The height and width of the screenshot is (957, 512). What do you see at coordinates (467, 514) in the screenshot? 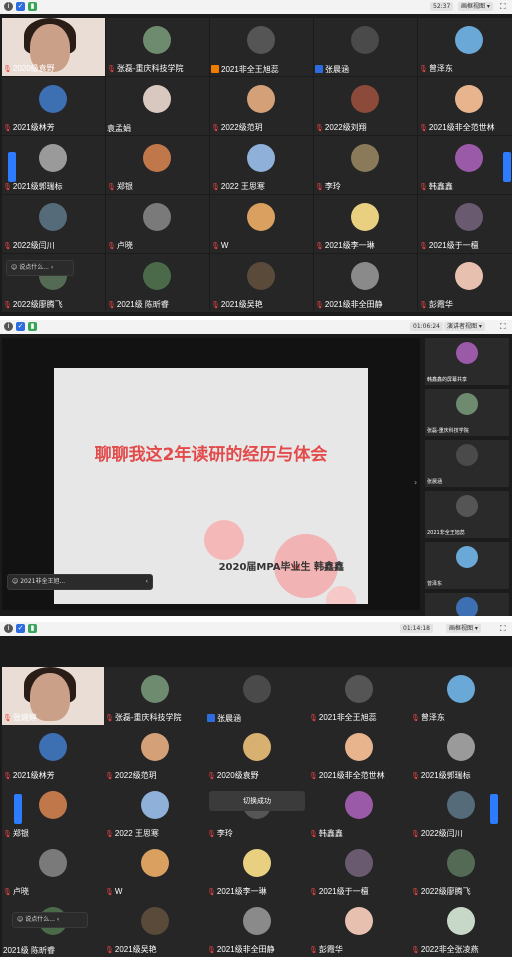
I see `sidebar-participant-tile: 2021非全王旭蕊` at bounding box center [467, 514].